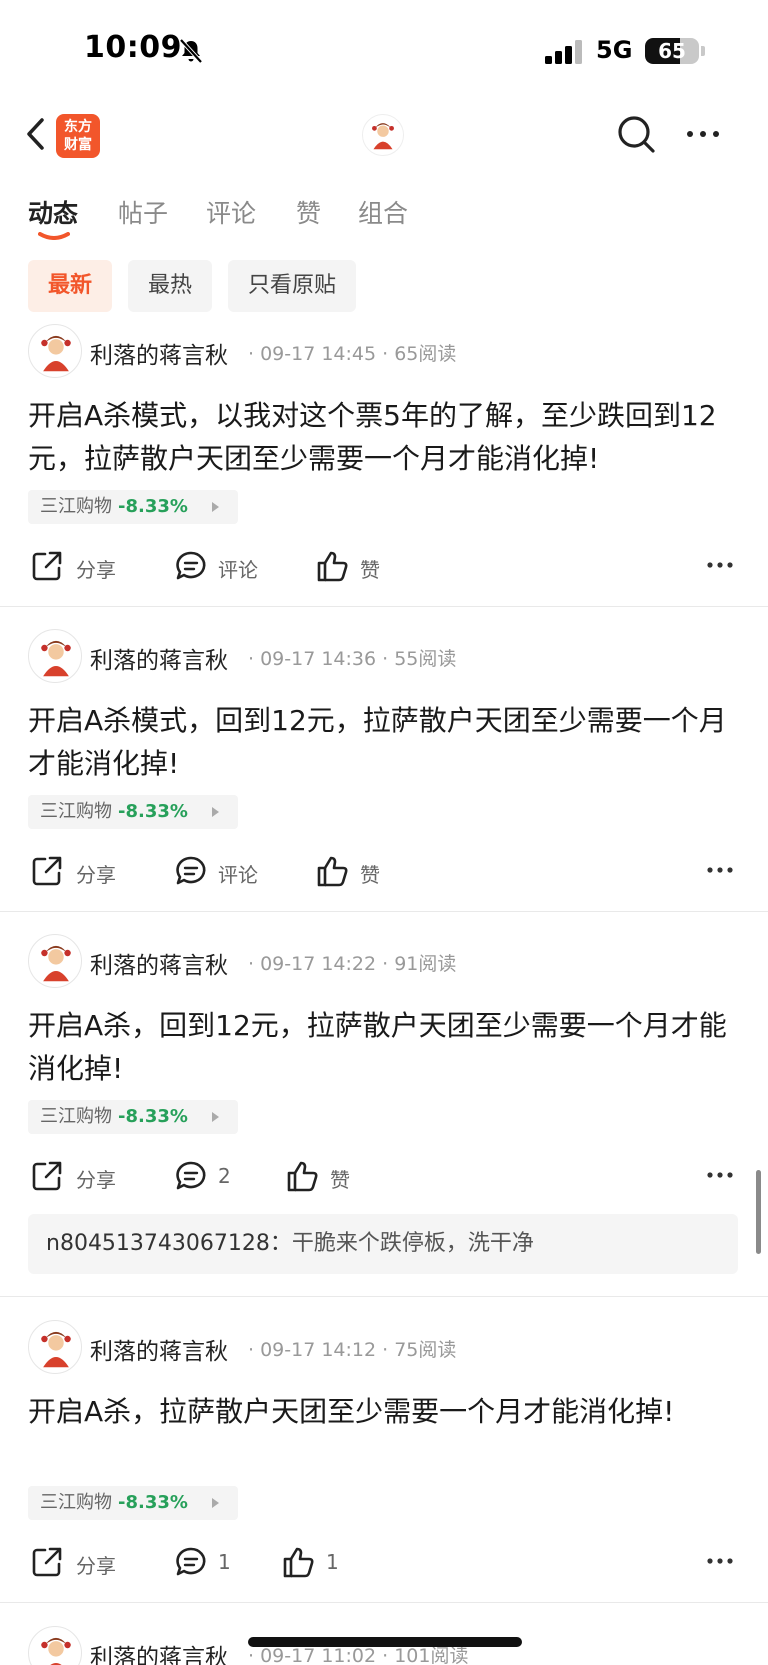 This screenshot has height=1665, width=768. I want to click on battery-level: 65, so click(672, 51).